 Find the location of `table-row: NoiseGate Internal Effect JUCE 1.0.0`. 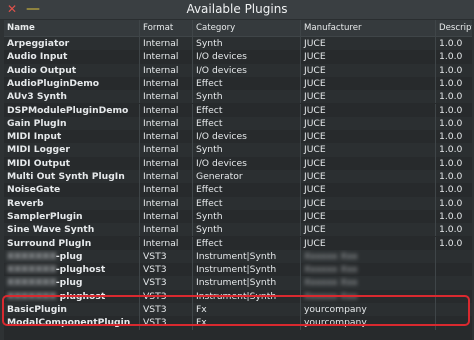

table-row: NoiseGate Internal Effect JUCE 1.0.0 is located at coordinates (238, 190).